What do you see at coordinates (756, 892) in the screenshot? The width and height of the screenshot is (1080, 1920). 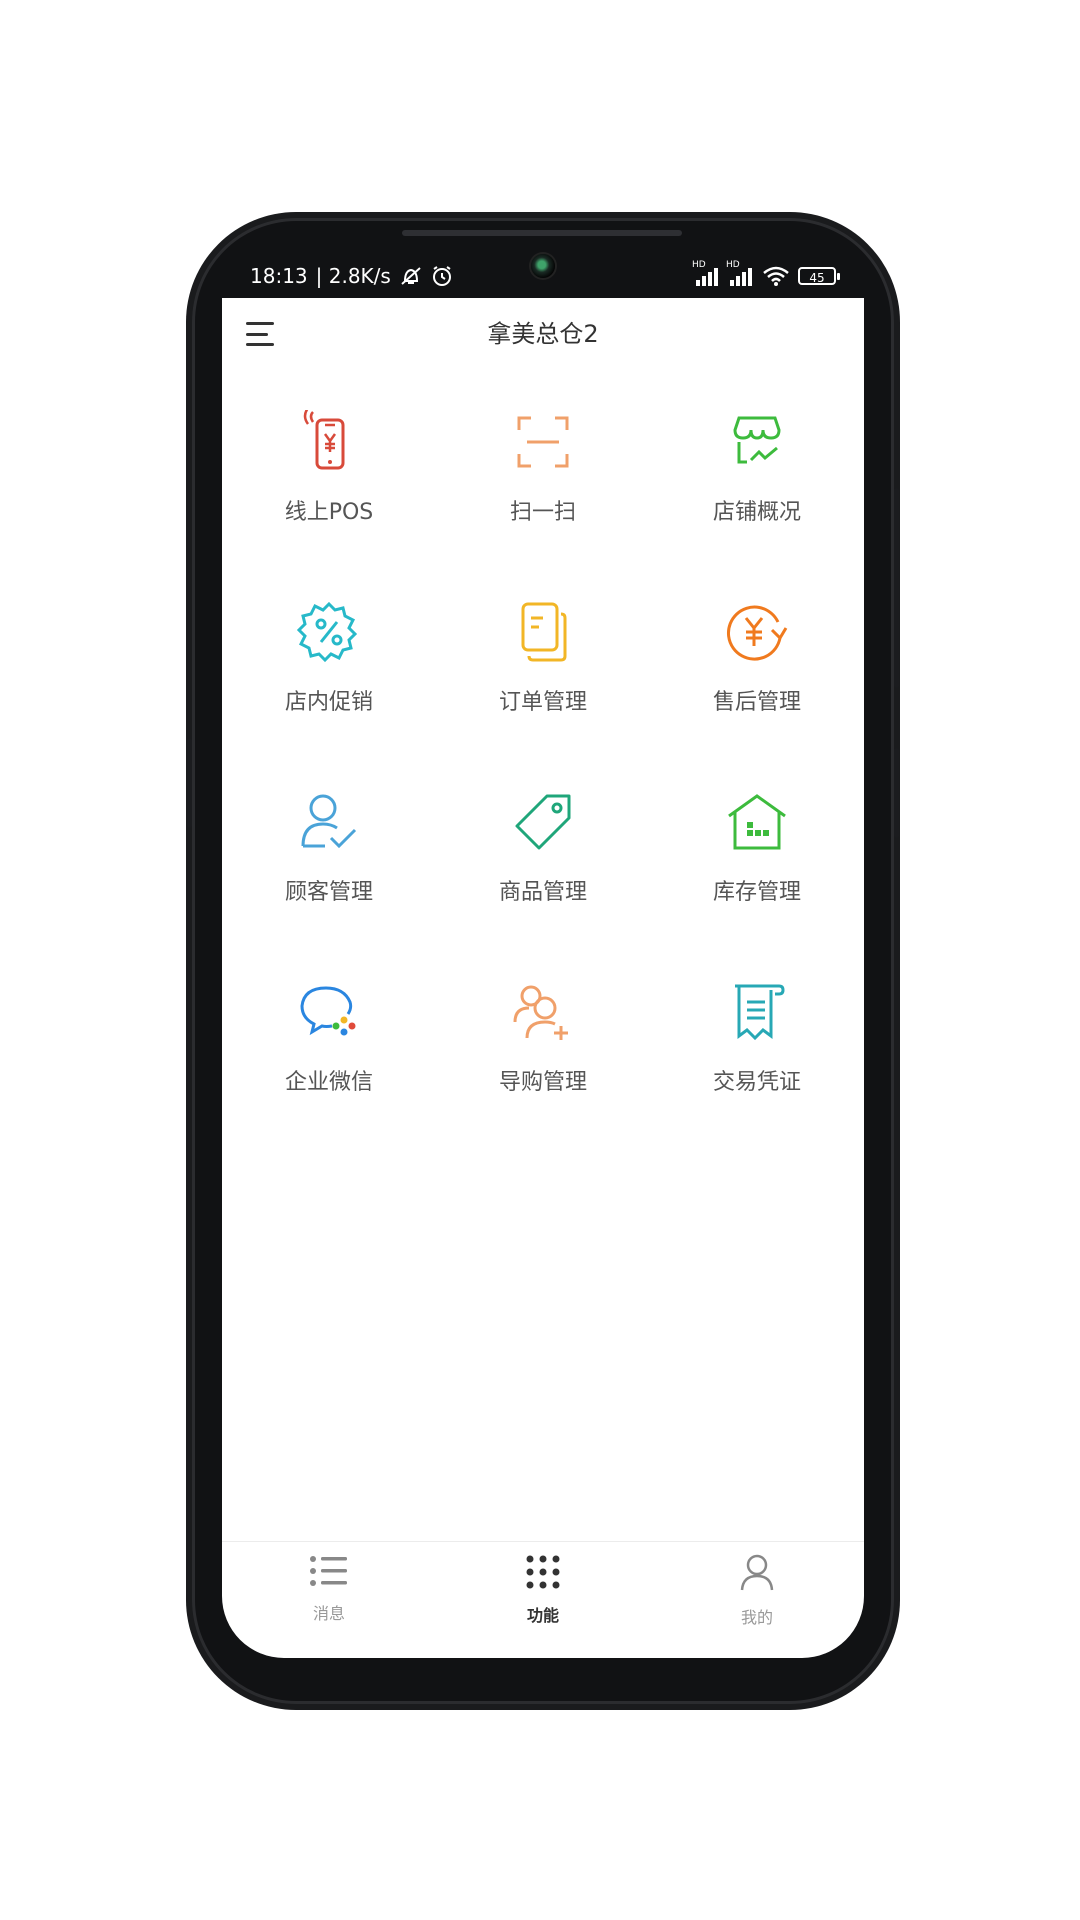 I see `function-label: 库存管理` at bounding box center [756, 892].